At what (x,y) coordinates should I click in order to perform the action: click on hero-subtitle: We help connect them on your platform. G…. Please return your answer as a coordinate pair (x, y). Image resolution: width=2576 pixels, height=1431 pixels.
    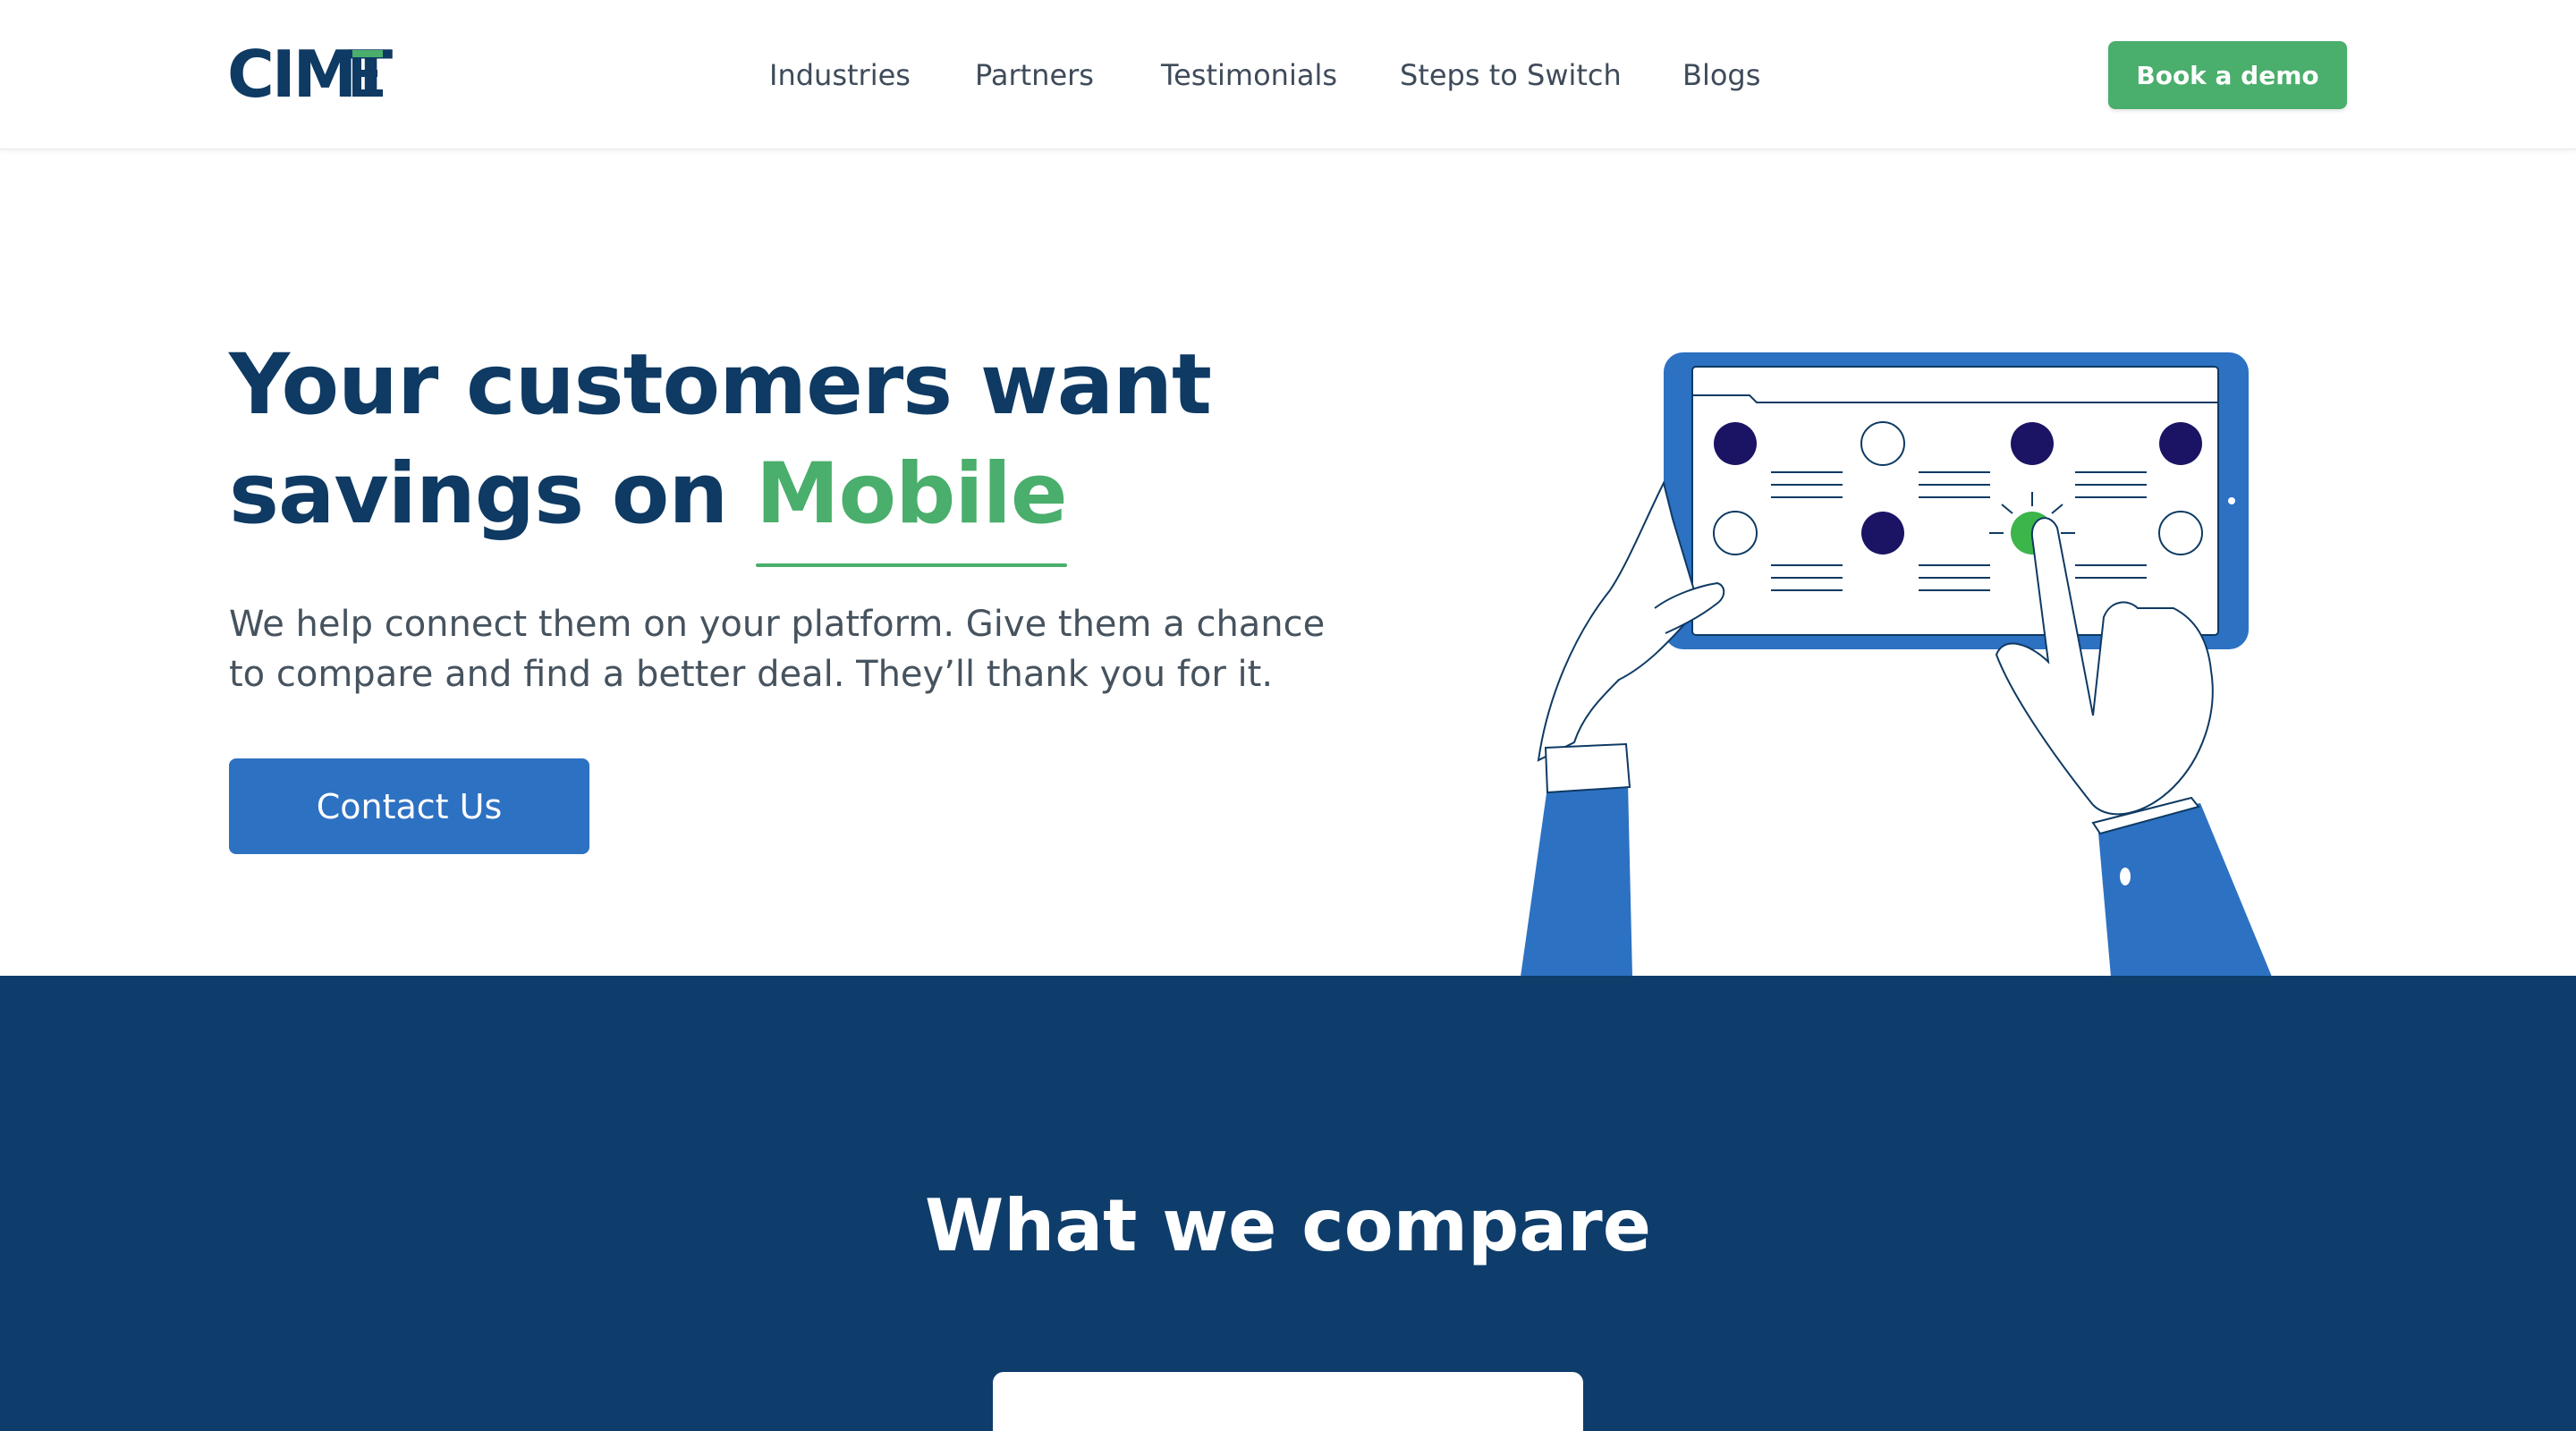
    Looking at the image, I should click on (777, 649).